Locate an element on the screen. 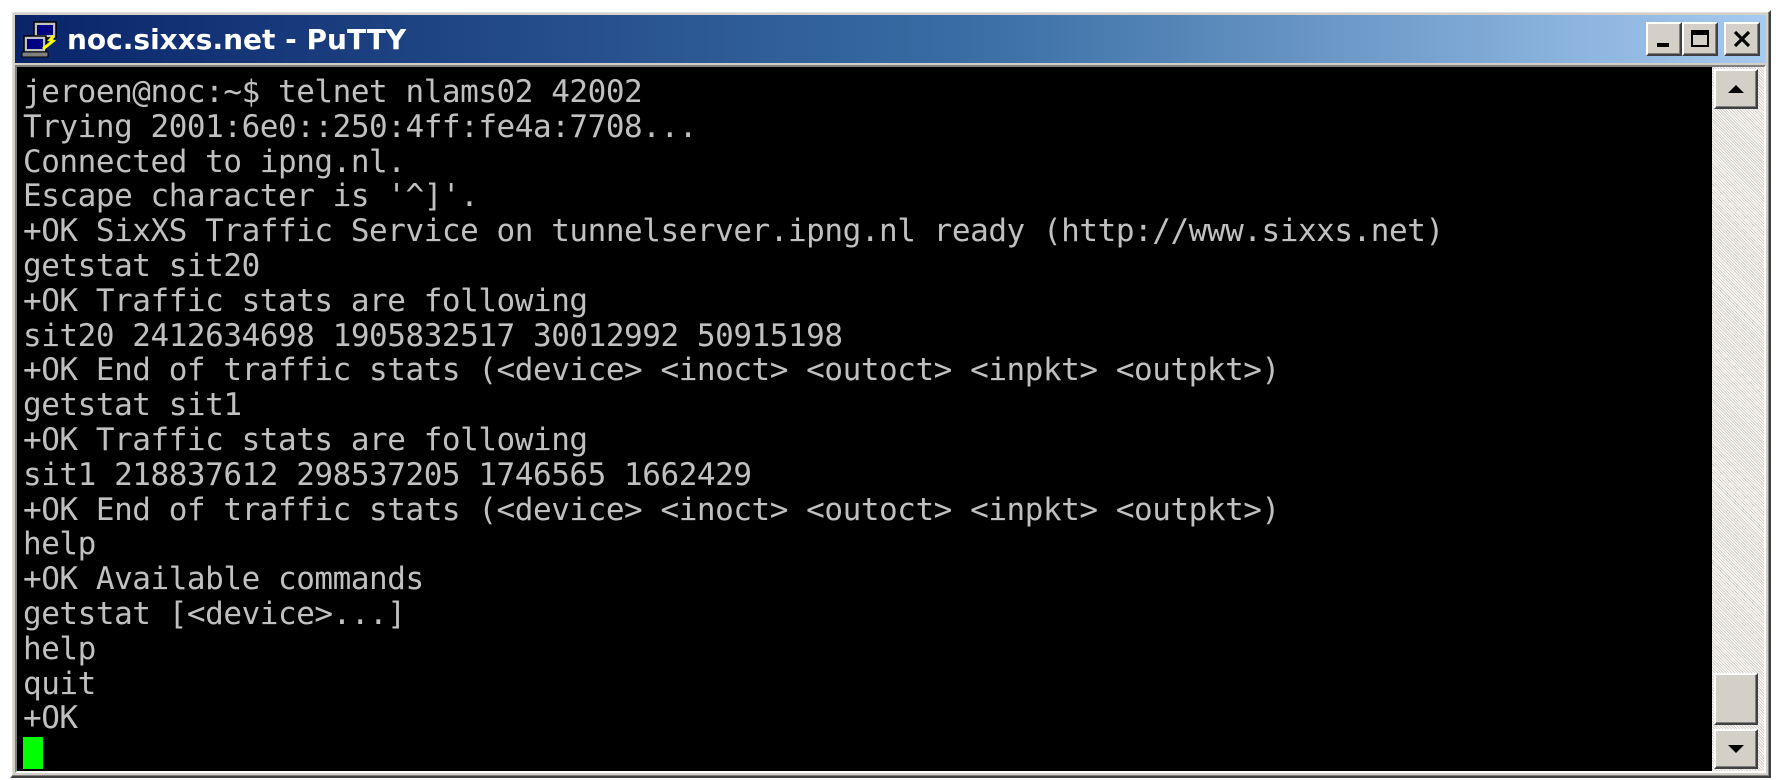 The width and height of the screenshot is (1783, 780). terminal-line: getstat sit1 is located at coordinates (132, 405).